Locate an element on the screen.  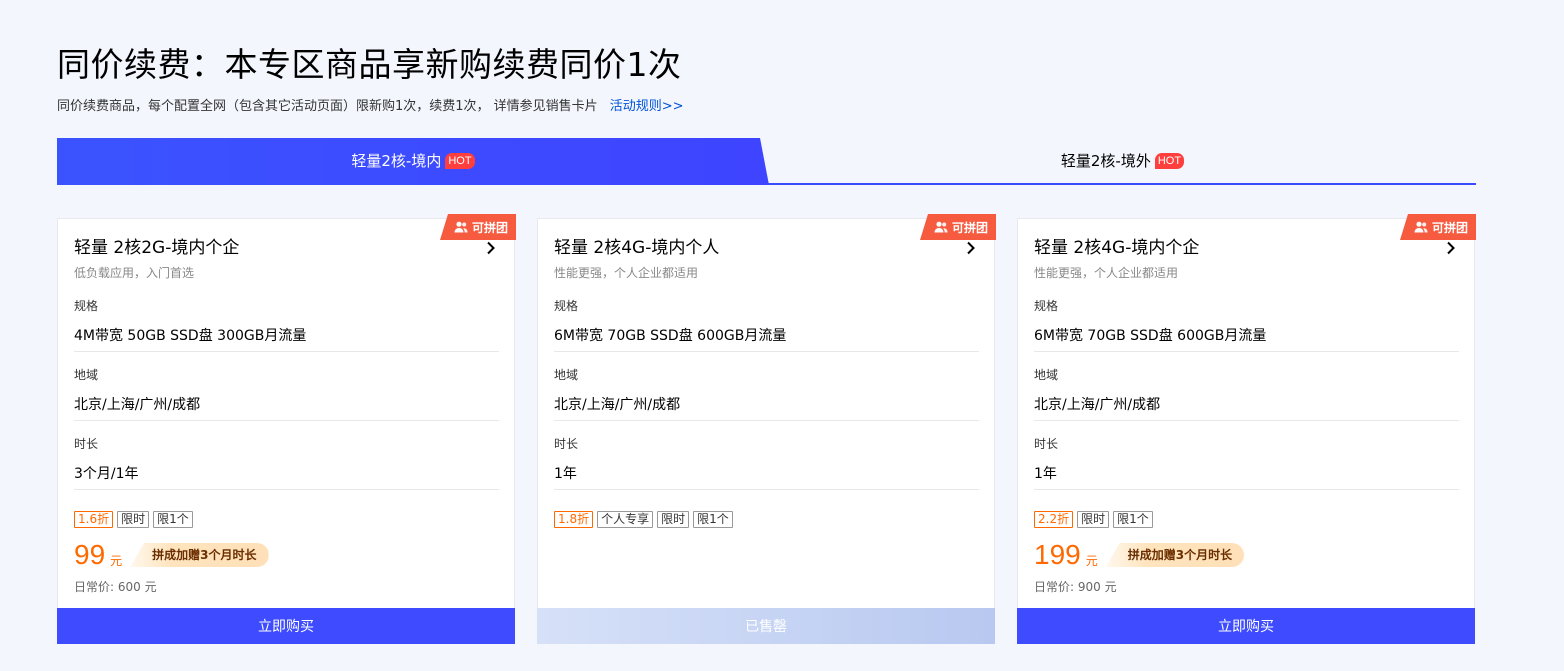
tag-list: 1.8折 个人专享 限时 限1个 is located at coordinates (643, 519).